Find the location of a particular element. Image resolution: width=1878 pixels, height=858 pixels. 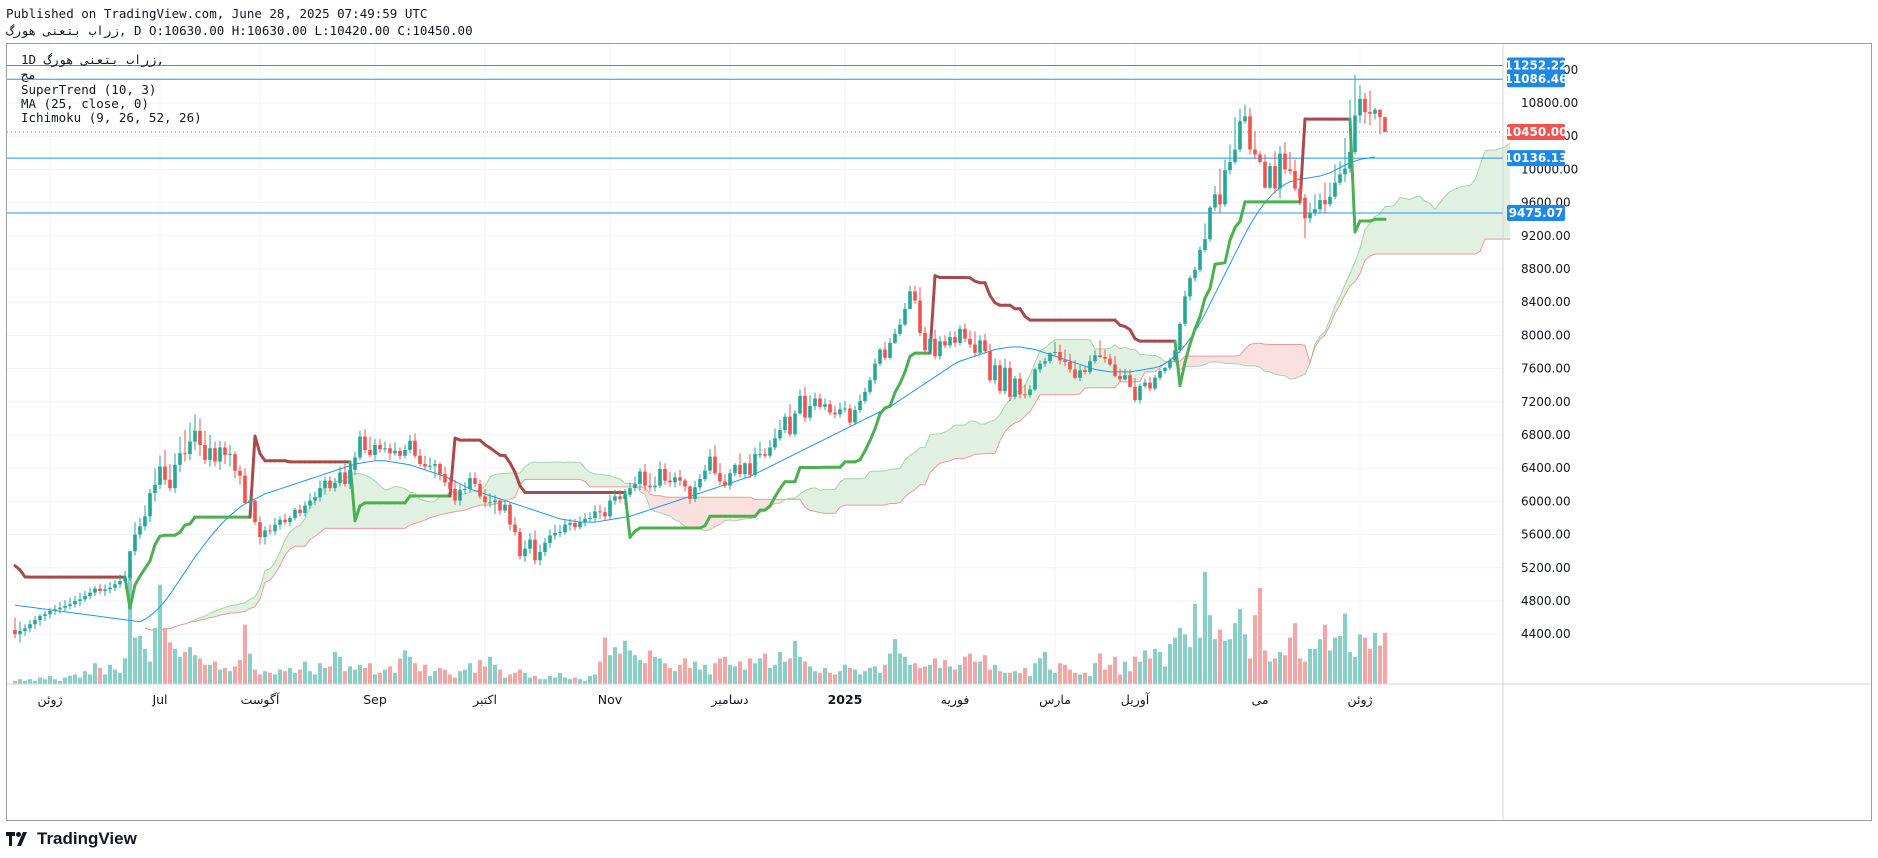

y-tick-label: 6800.00 is located at coordinates (1546, 435).